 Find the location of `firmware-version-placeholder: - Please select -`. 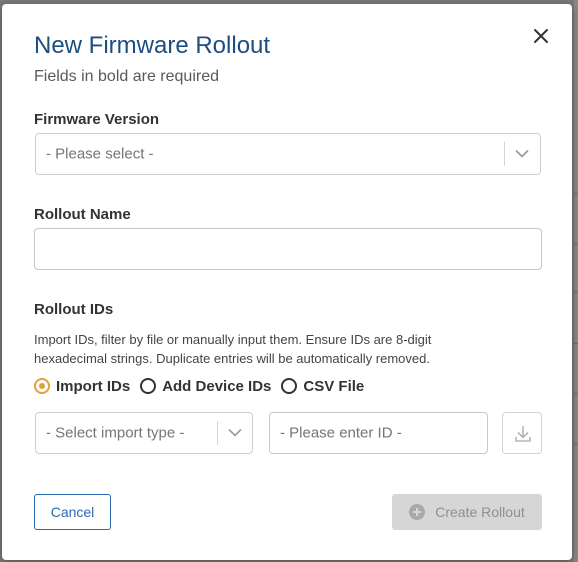

firmware-version-placeholder: - Please select - is located at coordinates (100, 154).